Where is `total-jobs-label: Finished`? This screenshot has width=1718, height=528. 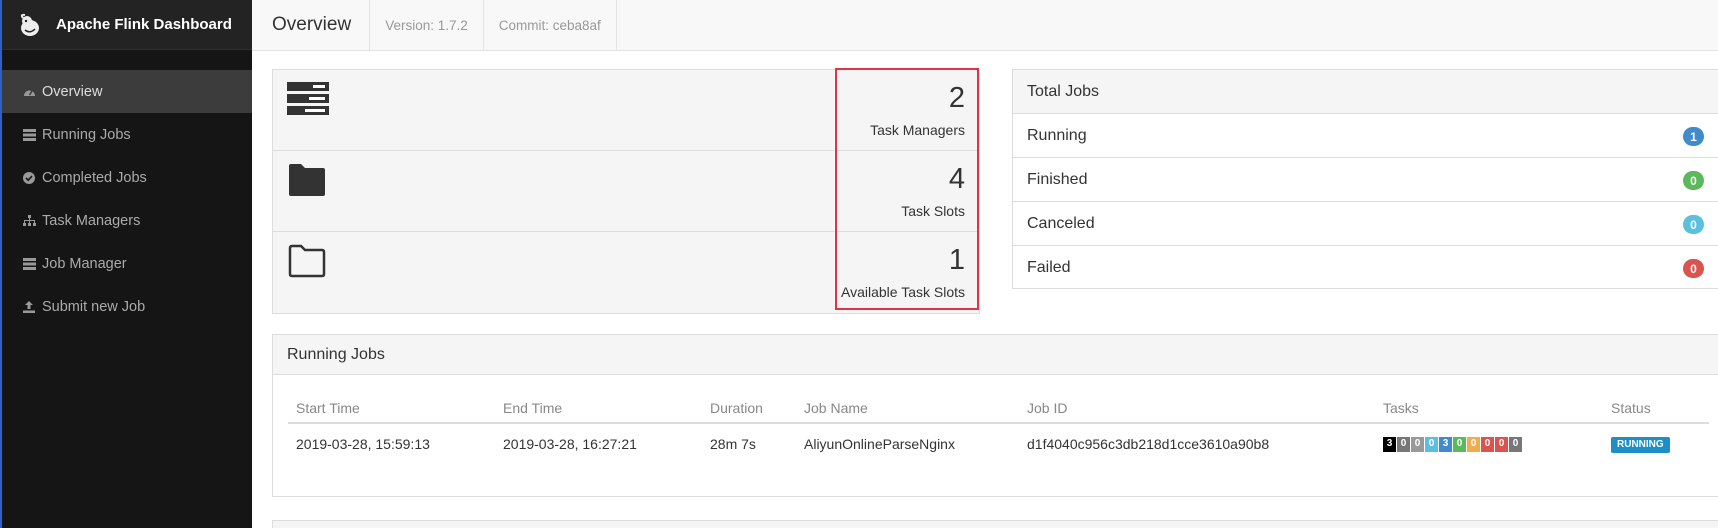
total-jobs-label: Finished is located at coordinates (1057, 179).